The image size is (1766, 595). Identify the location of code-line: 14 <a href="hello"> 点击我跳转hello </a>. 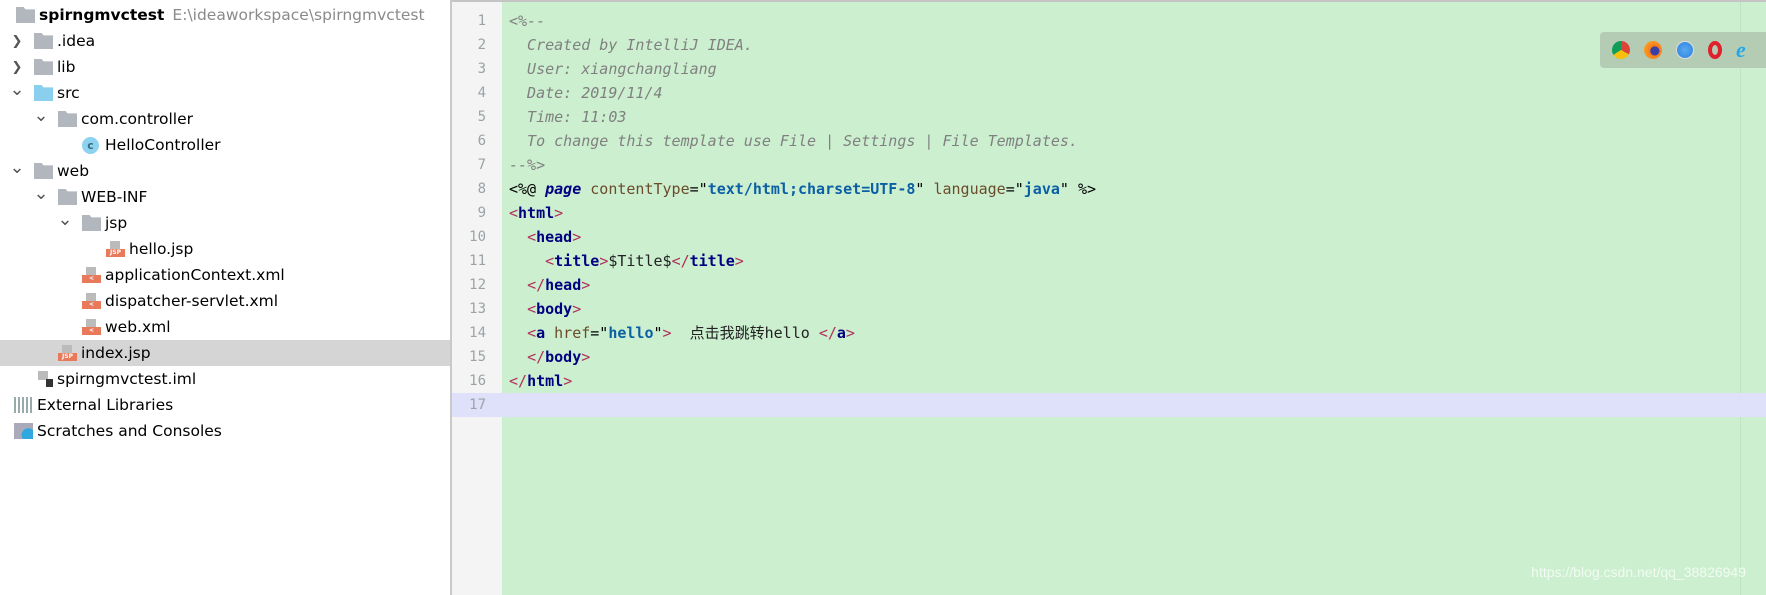
(1109, 333).